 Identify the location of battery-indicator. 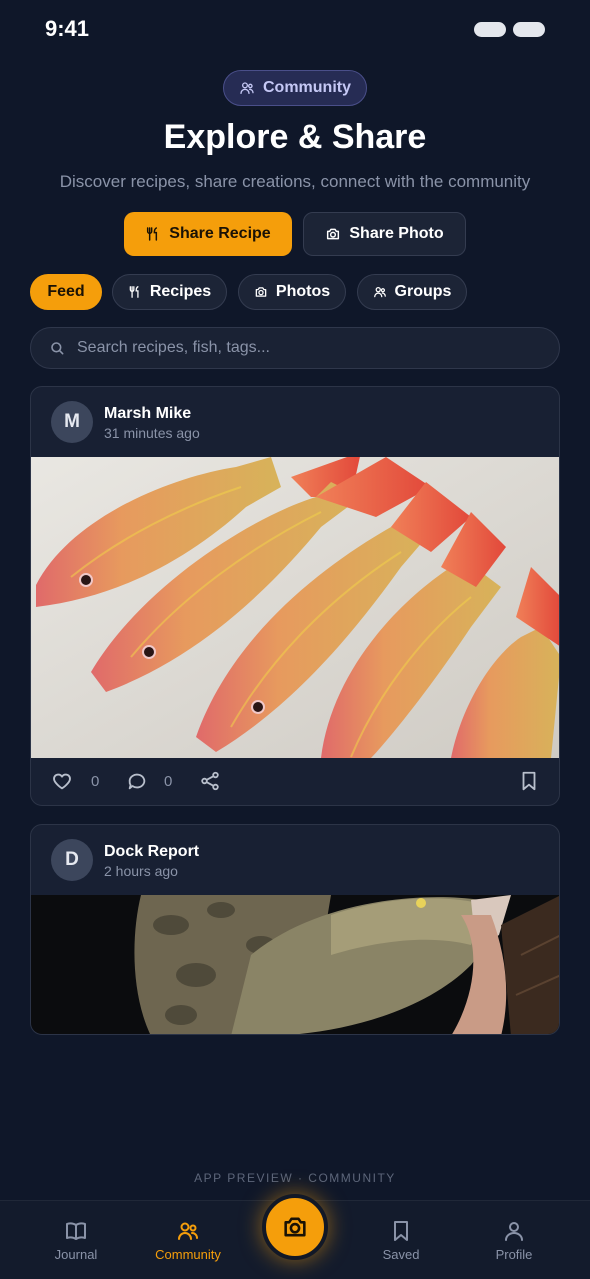
(529, 29).